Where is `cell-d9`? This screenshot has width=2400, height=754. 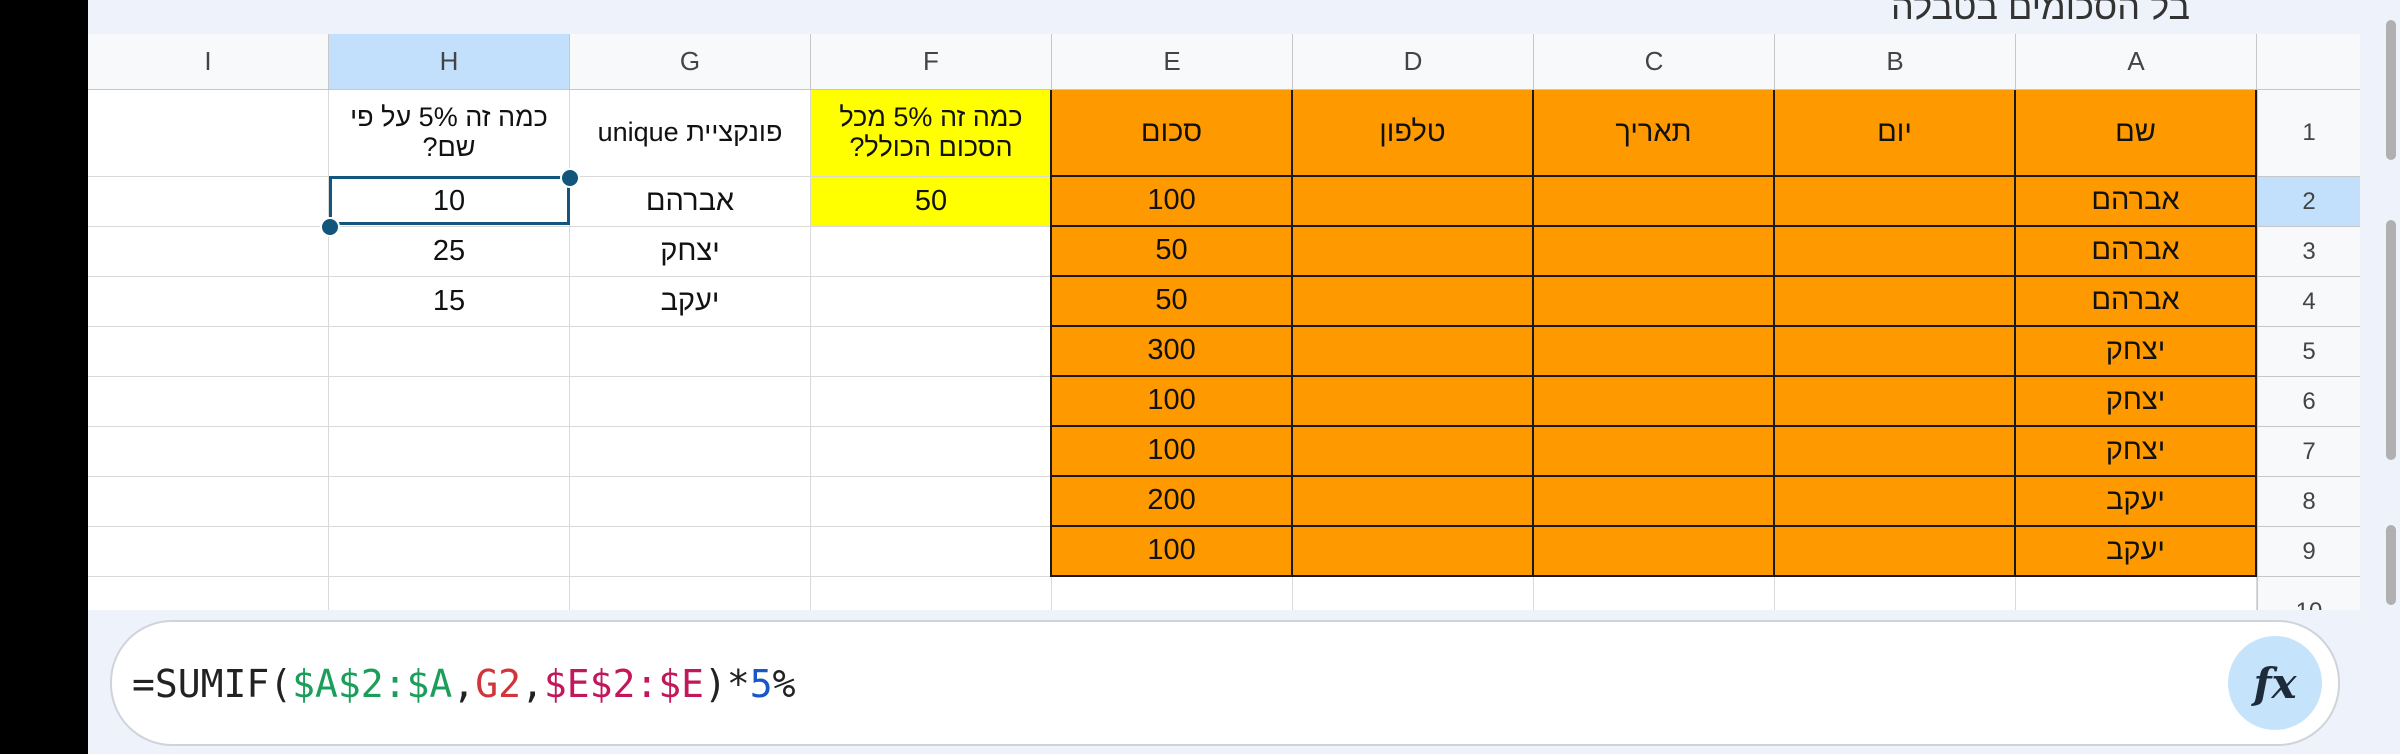 cell-d9 is located at coordinates (1413, 552).